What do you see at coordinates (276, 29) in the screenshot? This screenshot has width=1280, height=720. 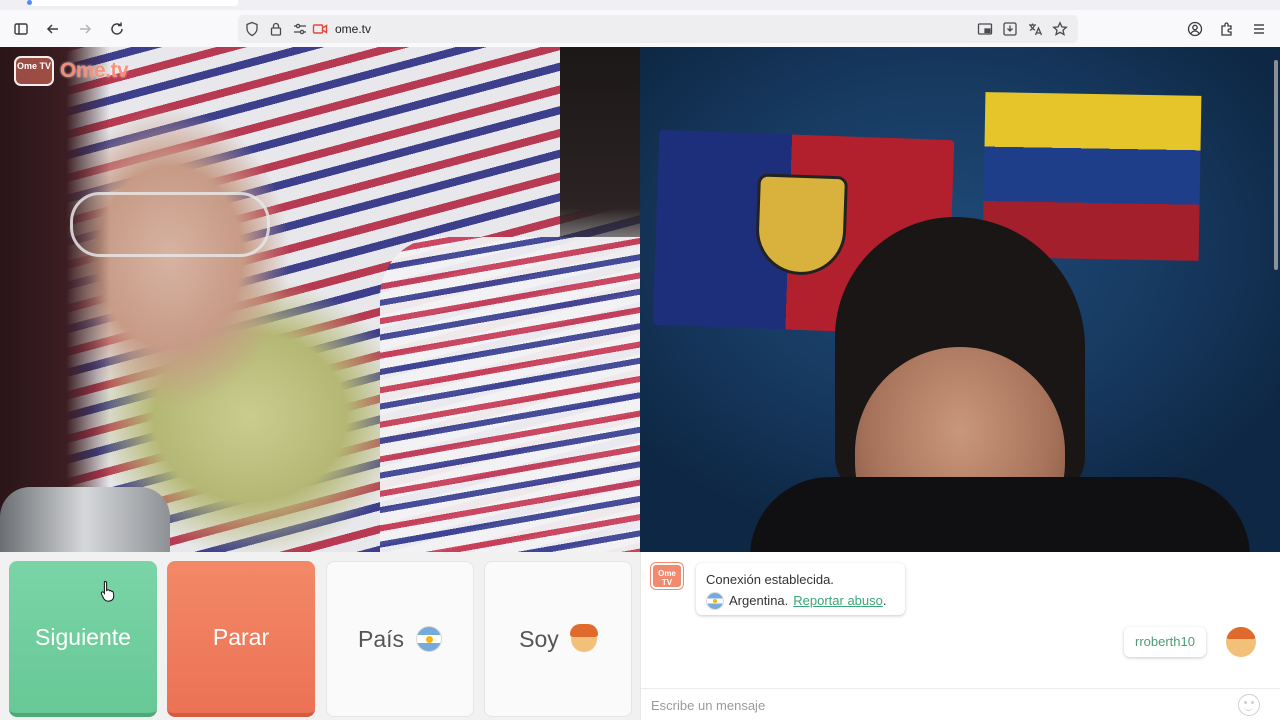 I see `lock-icon` at bounding box center [276, 29].